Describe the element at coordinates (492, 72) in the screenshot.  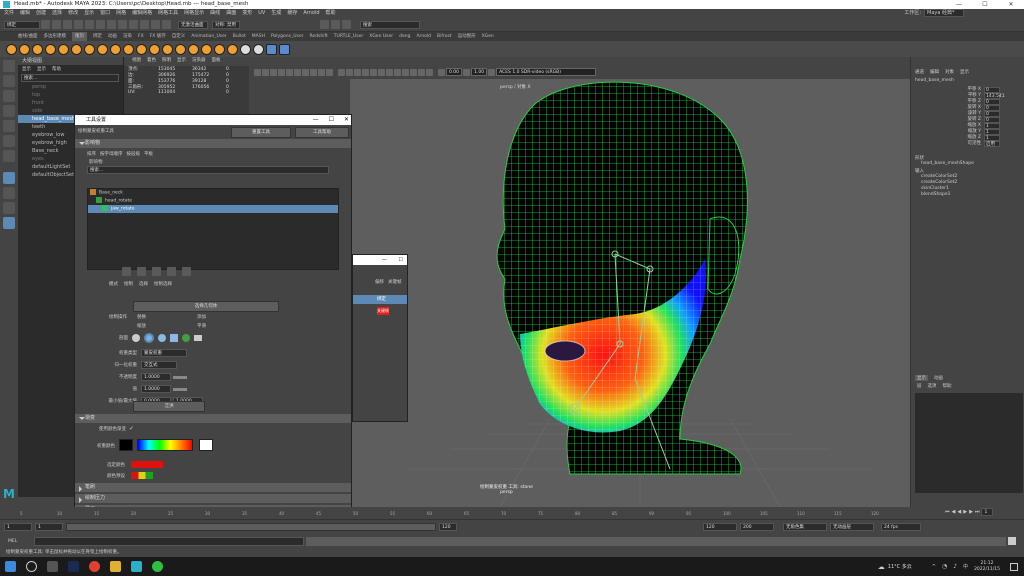
I see `color-management-icon` at that location.